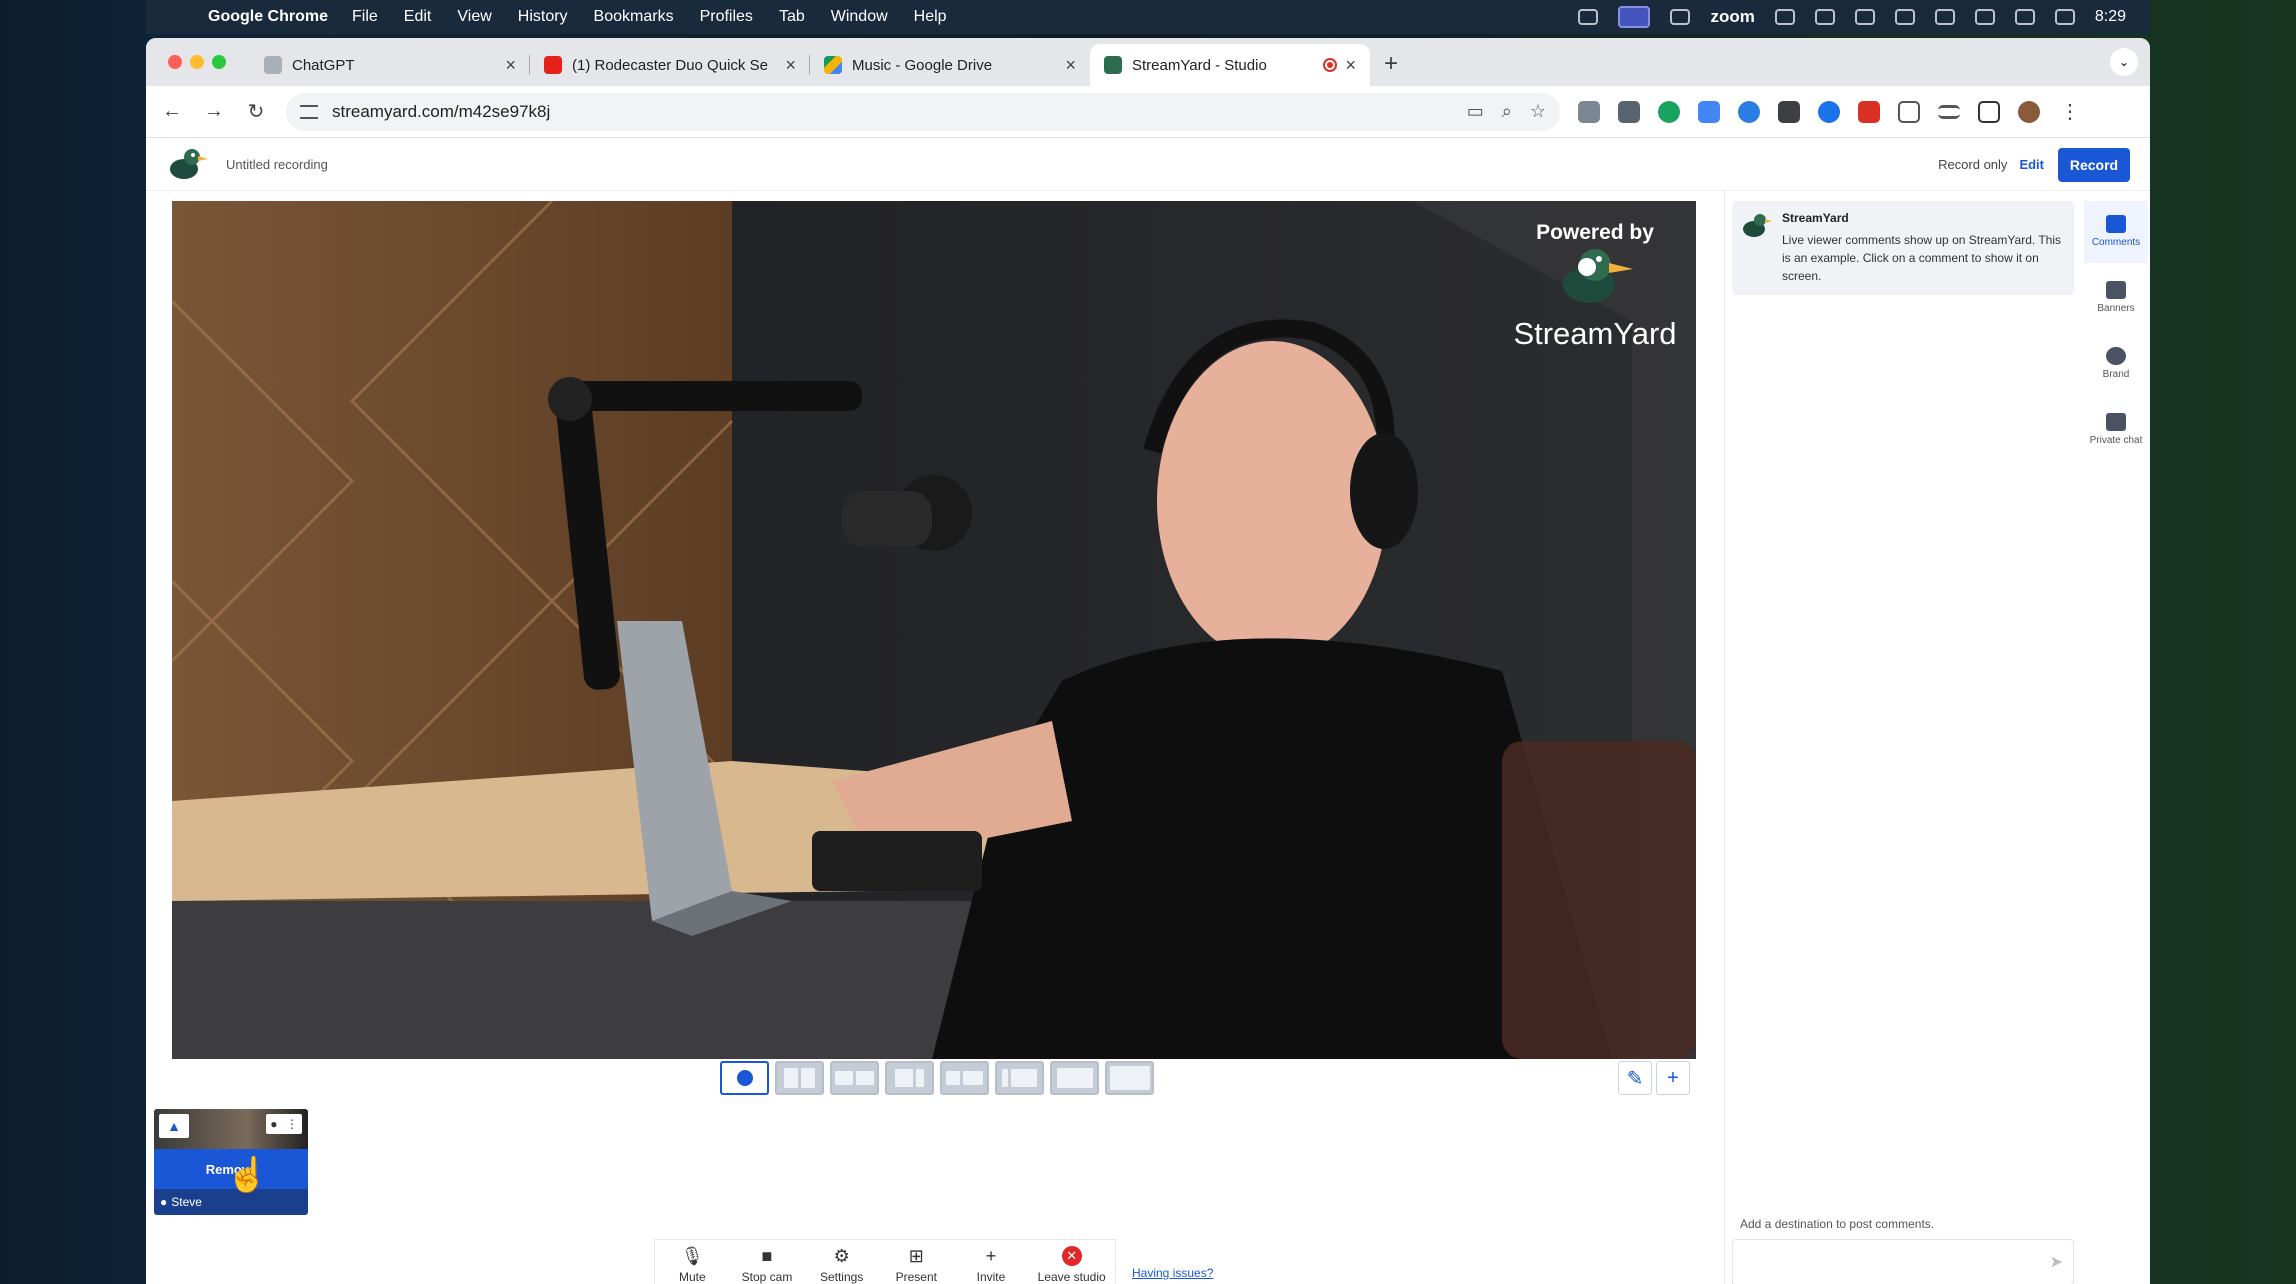  I want to click on menu-history: History, so click(543, 17).